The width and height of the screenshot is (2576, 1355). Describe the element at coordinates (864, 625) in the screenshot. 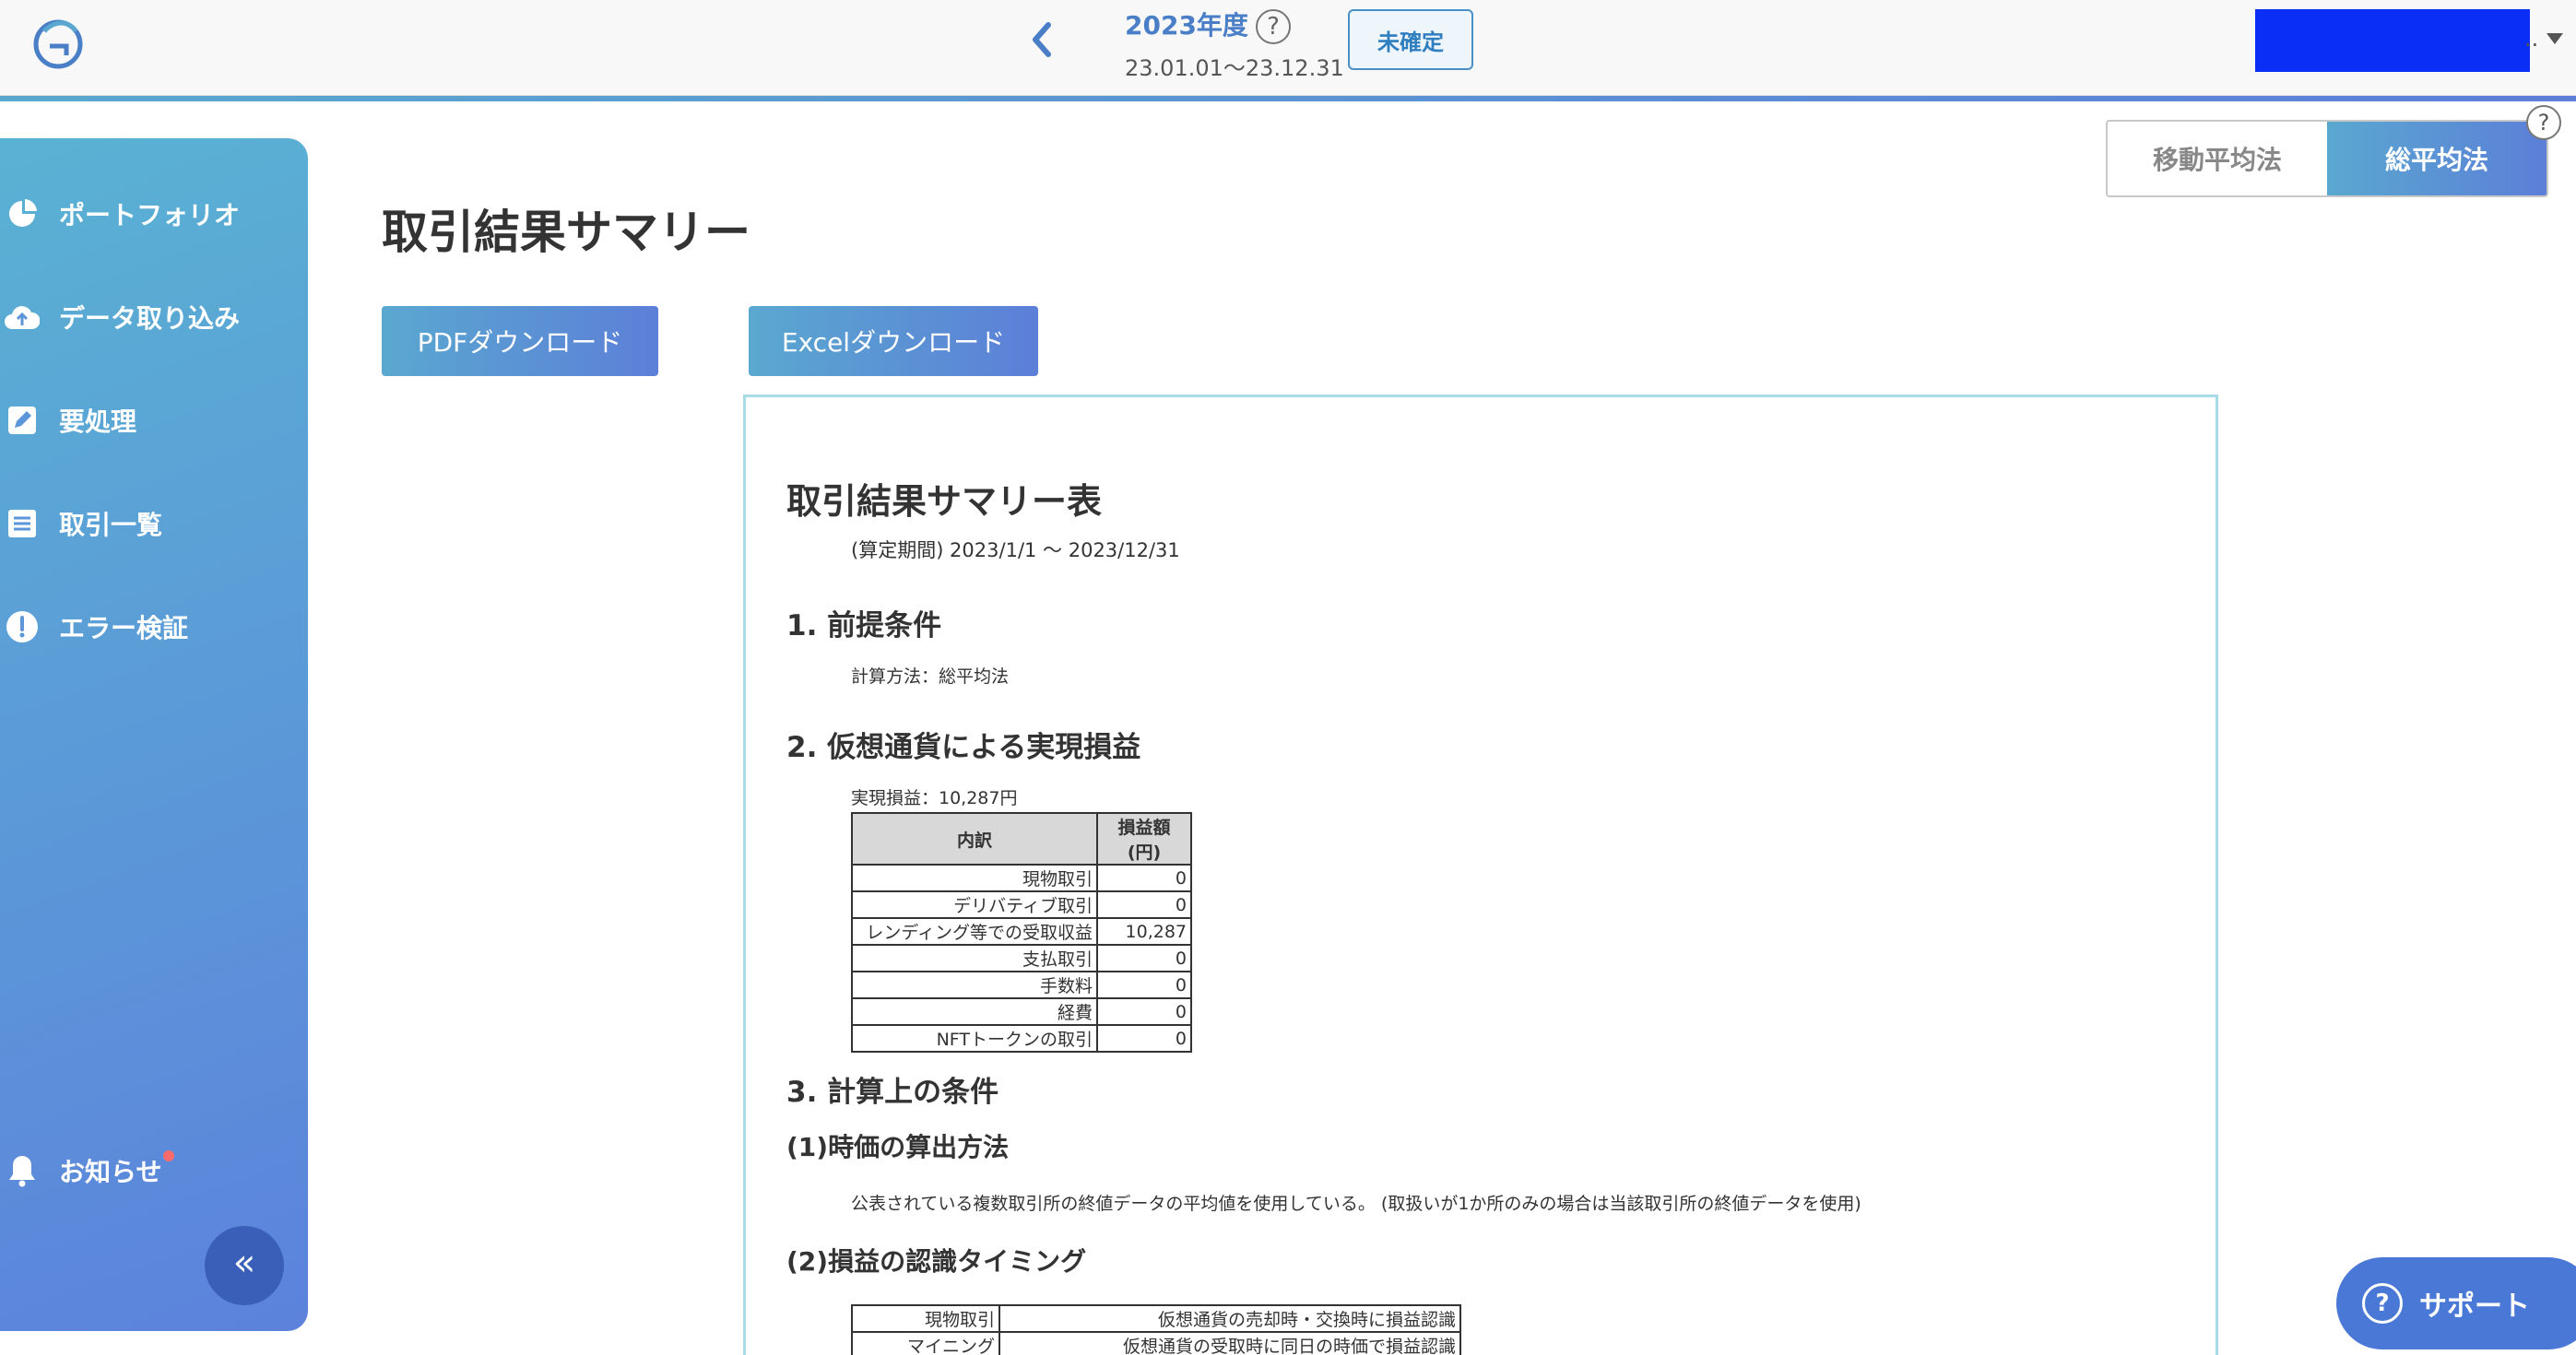

I see `section1-heading: 1. 前提条件` at that location.